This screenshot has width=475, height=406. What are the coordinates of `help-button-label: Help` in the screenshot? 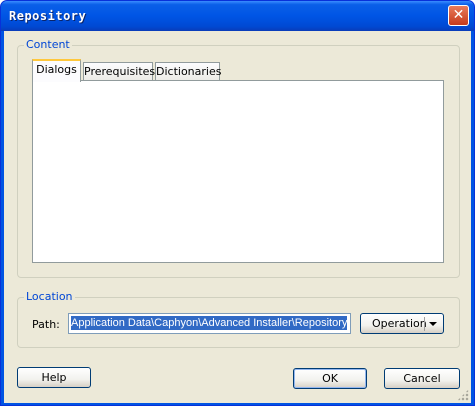 It's located at (54, 377).